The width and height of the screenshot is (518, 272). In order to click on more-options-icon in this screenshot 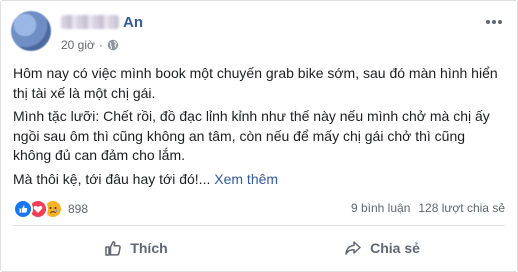, I will do `click(494, 22)`.